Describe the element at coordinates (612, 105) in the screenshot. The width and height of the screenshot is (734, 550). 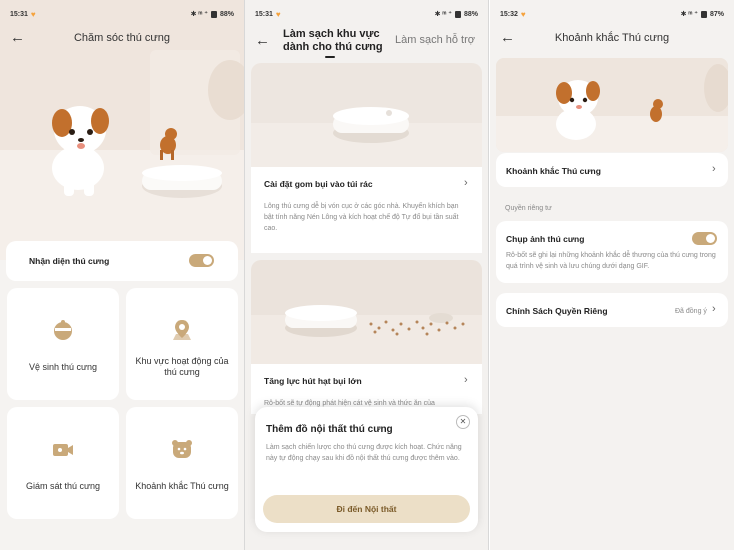
I see `pet-moments-hero-image` at that location.